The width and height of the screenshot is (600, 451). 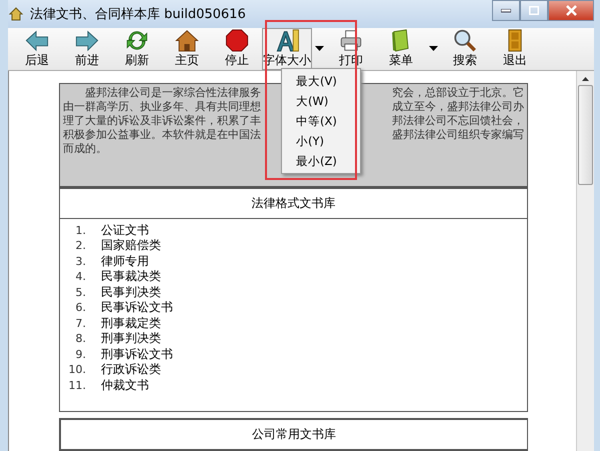 What do you see at coordinates (85, 149) in the screenshot?
I see `intro-text: 而成的。` at bounding box center [85, 149].